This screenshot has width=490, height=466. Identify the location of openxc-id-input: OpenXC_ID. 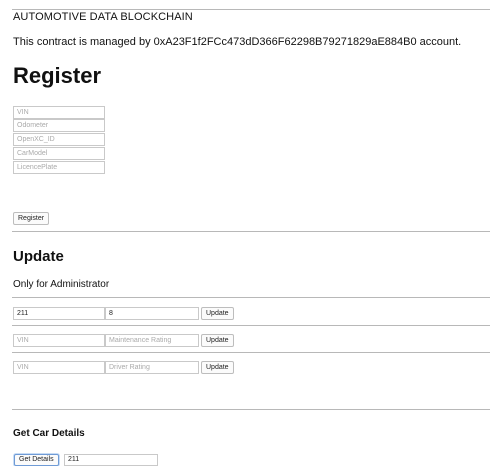
(59, 139).